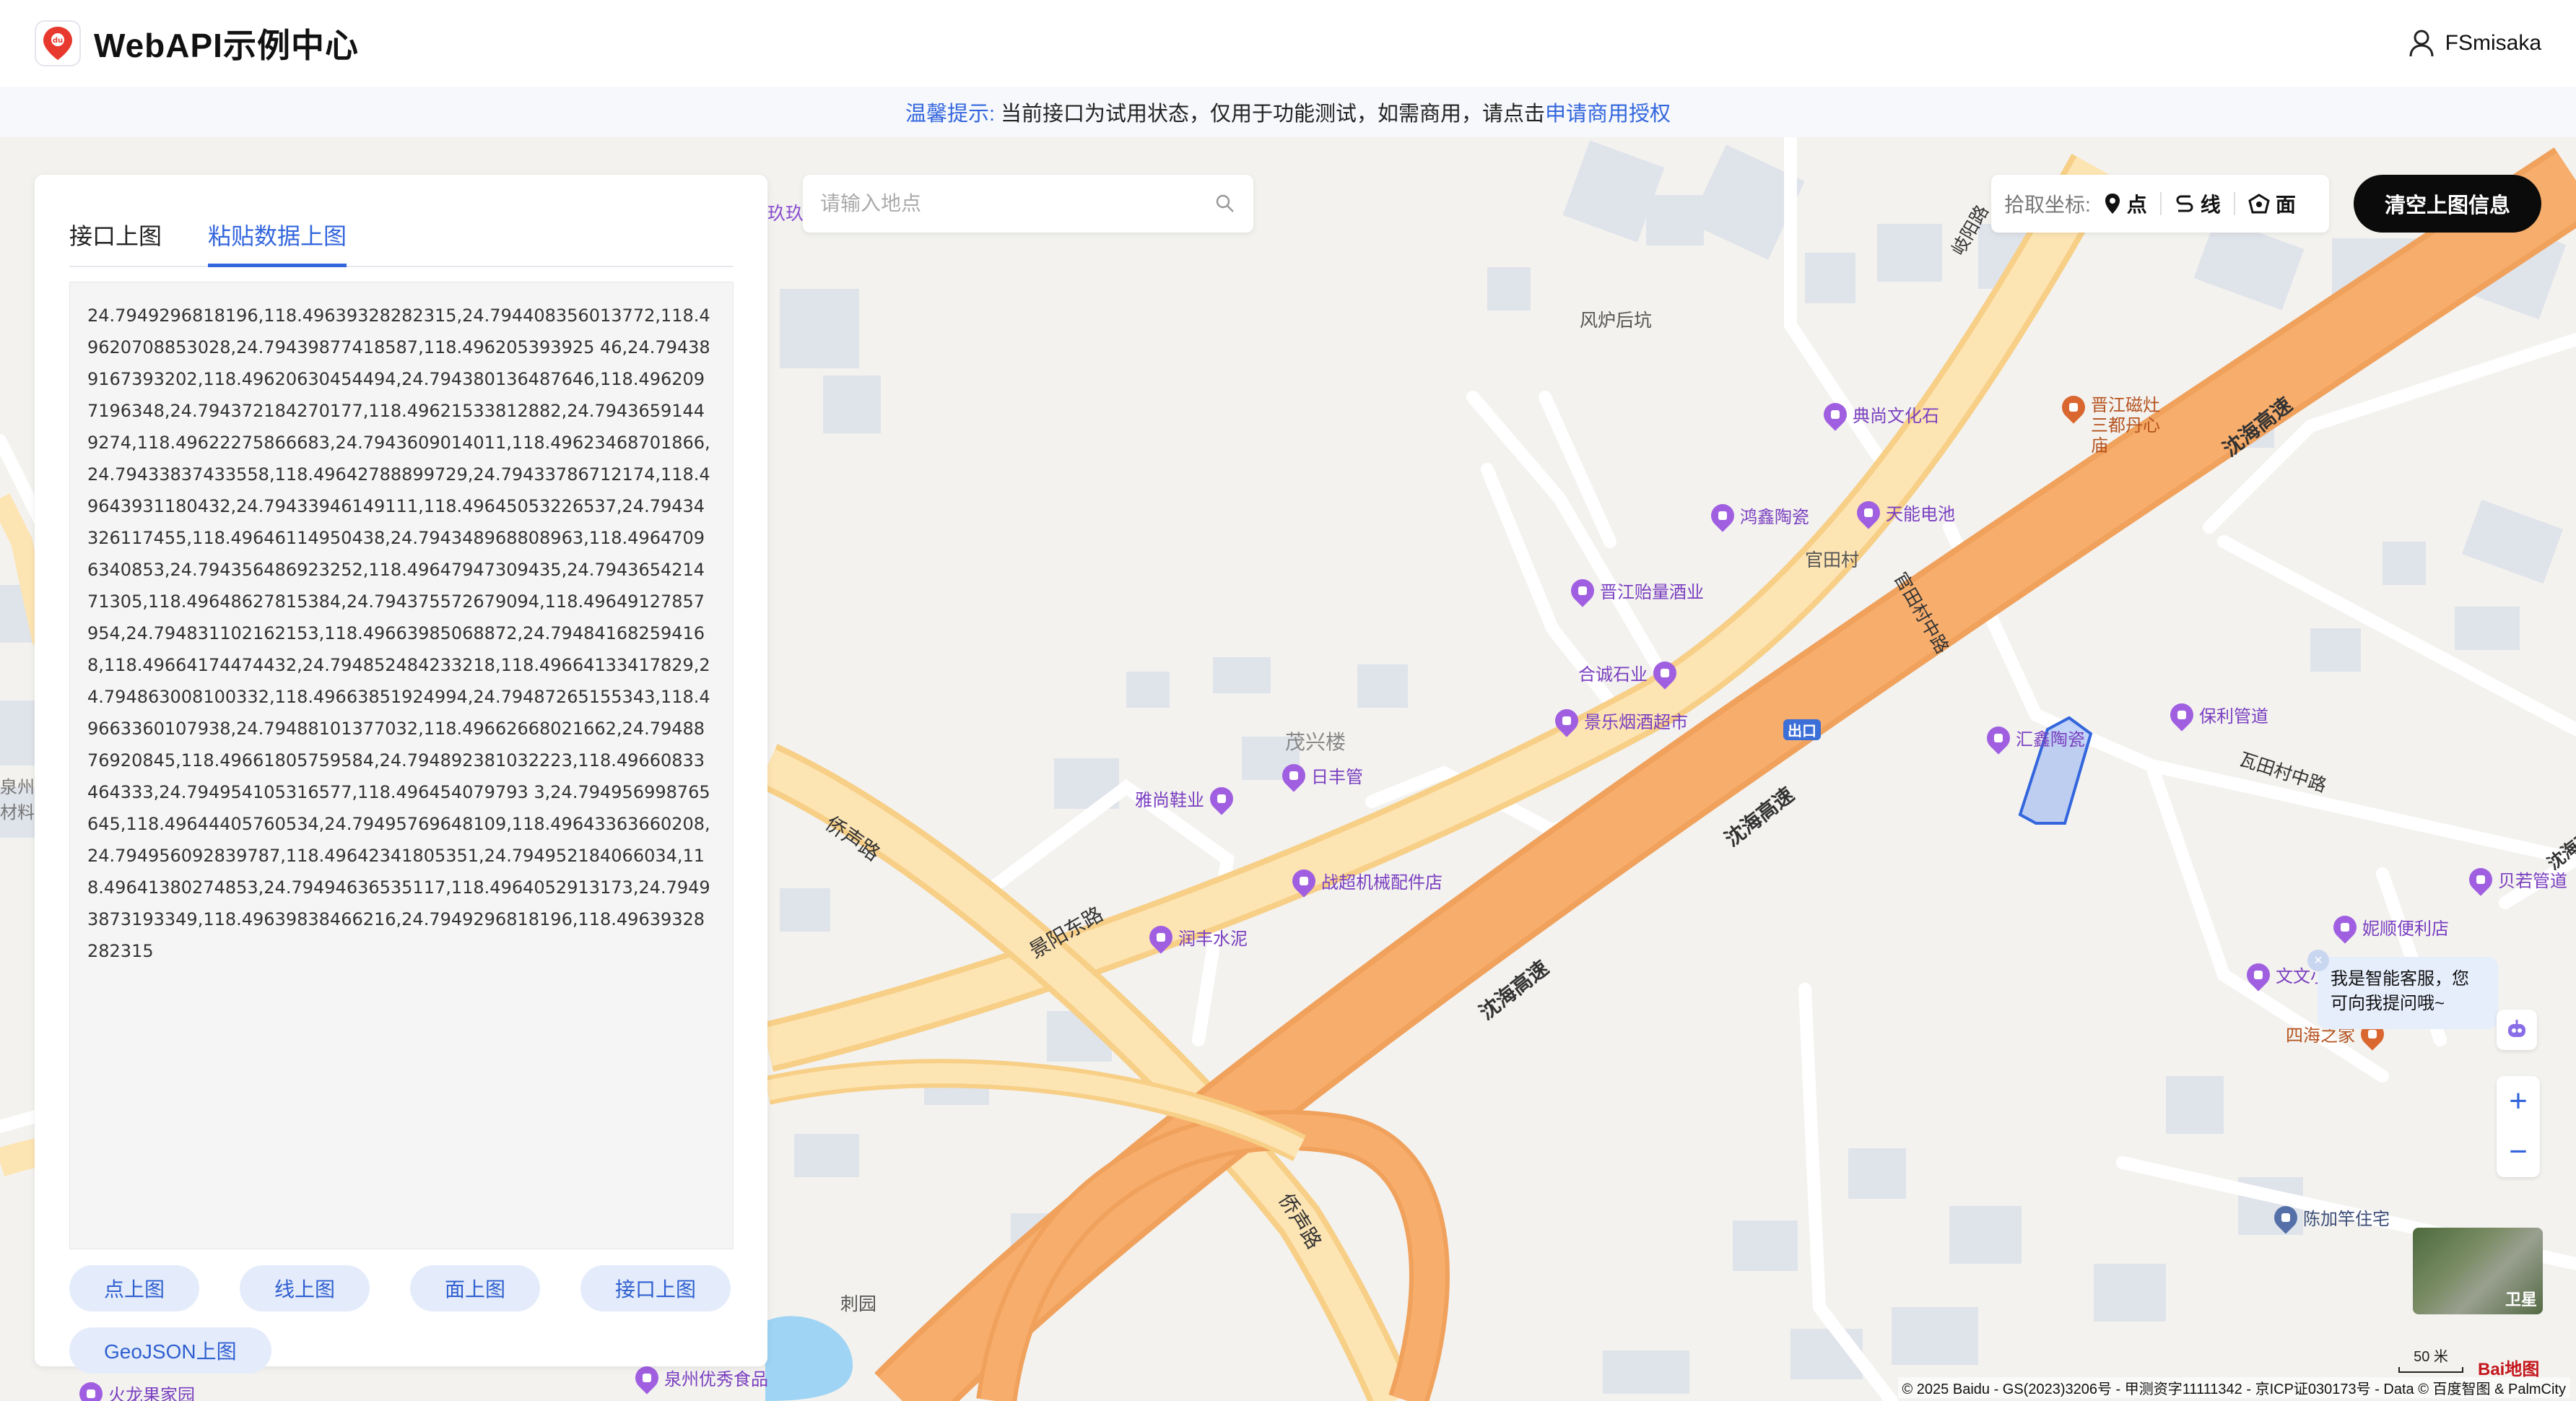  What do you see at coordinates (1288, 43) in the screenshot?
I see `top-header: du WebAPI示例中心 FSmisaka` at bounding box center [1288, 43].